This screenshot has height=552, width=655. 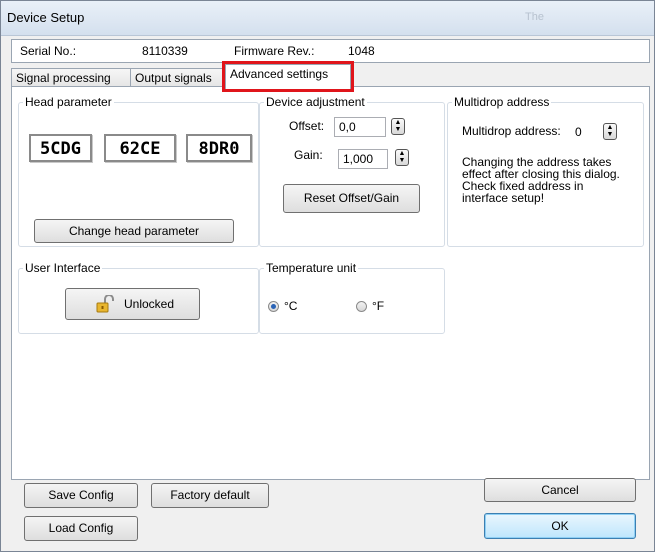 What do you see at coordinates (140, 148) in the screenshot?
I see `head-code-2: 62CE` at bounding box center [140, 148].